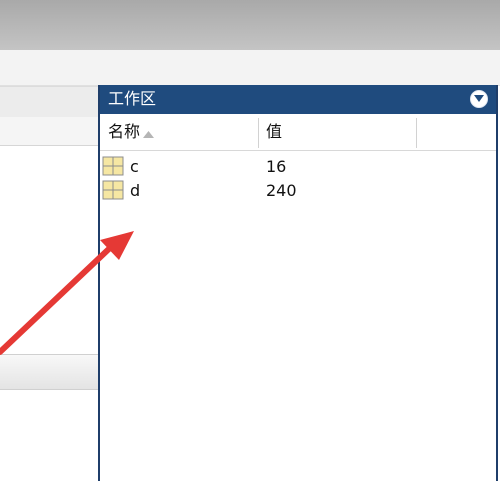 The height and width of the screenshot is (481, 500). Describe the element at coordinates (281, 190) in the screenshot. I see `variable-value: 240` at that location.